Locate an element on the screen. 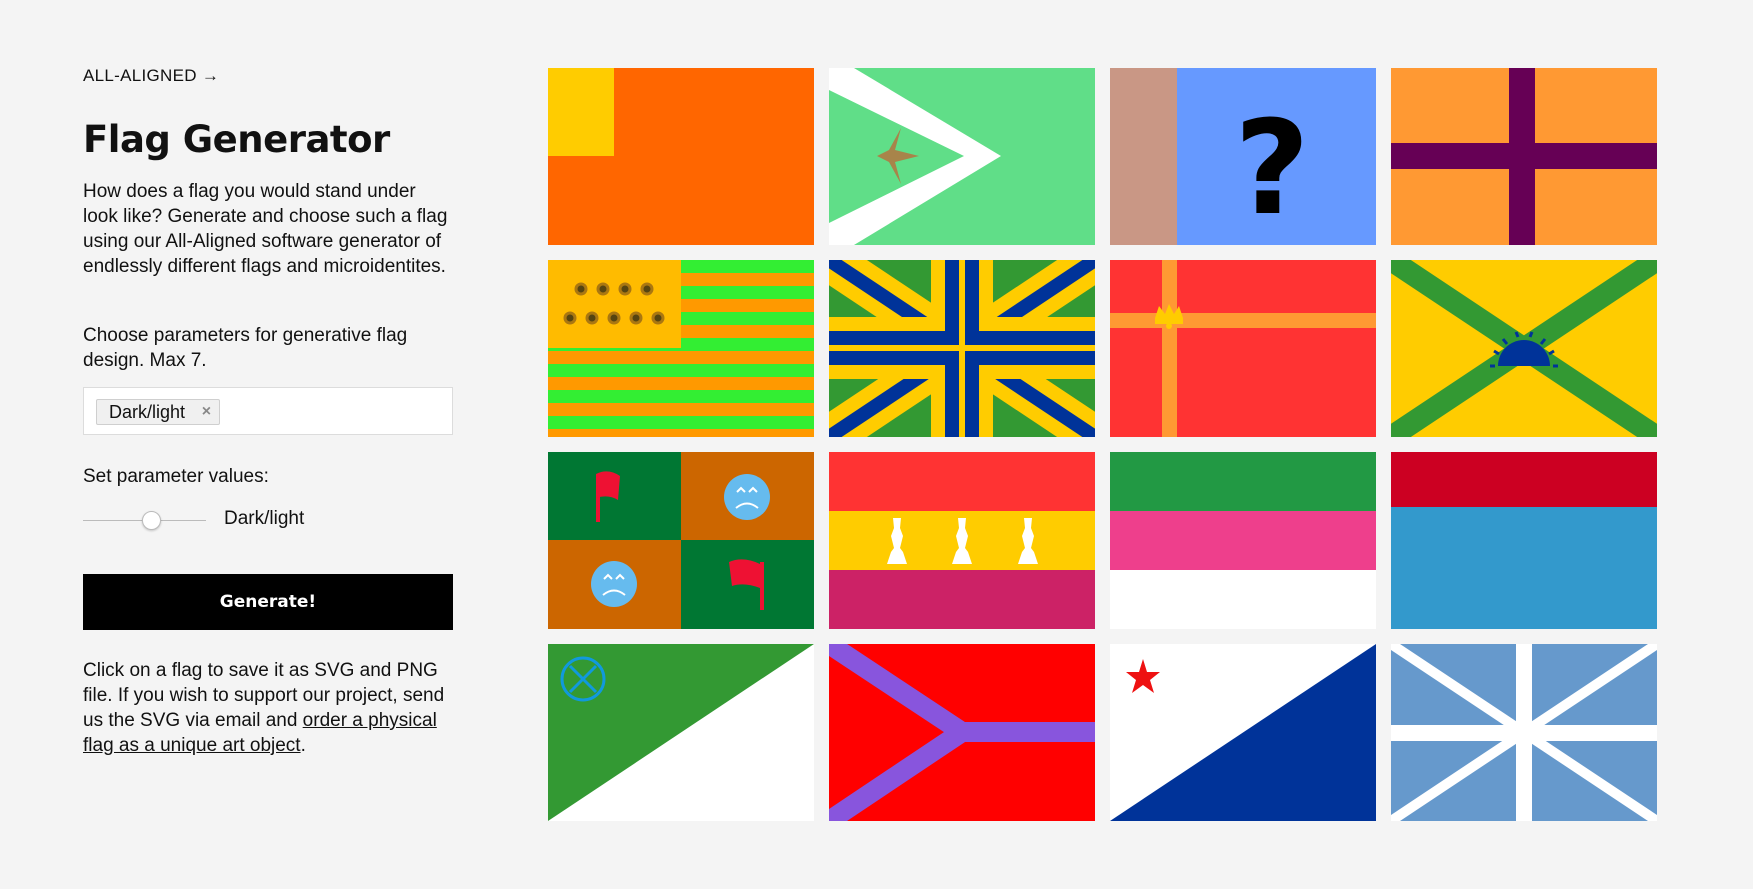 The height and width of the screenshot is (889, 1753). flag-blue-white-union is located at coordinates (1524, 732).